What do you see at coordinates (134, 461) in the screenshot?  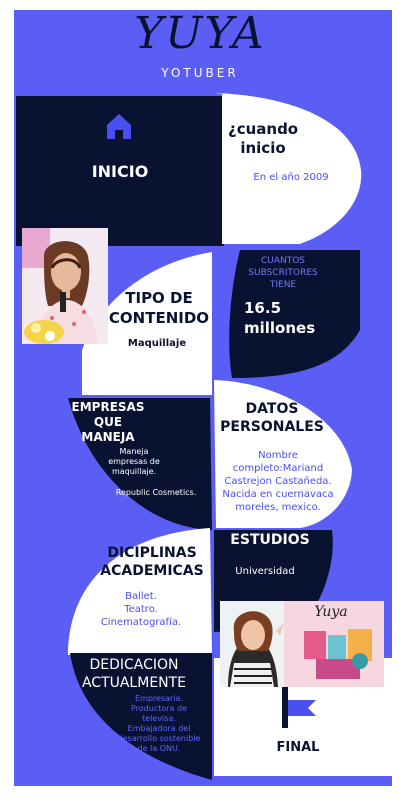 I see `empresas-text1: Maneja empresas de maquillaje.` at bounding box center [134, 461].